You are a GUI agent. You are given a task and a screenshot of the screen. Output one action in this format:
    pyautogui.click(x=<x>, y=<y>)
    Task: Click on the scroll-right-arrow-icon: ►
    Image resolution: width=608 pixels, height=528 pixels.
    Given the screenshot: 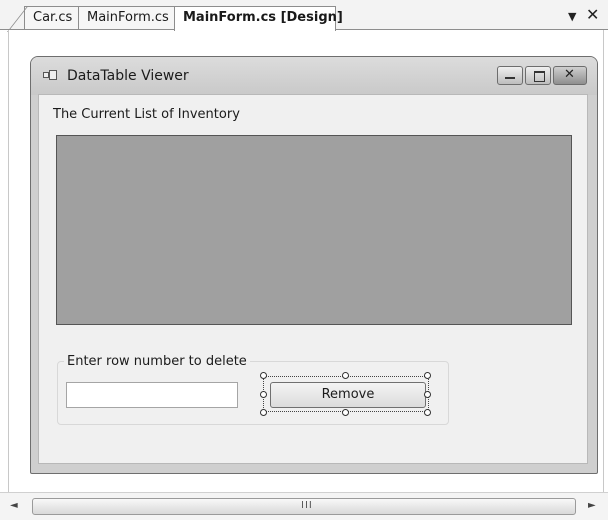 What is the action you would take?
    pyautogui.click(x=592, y=505)
    